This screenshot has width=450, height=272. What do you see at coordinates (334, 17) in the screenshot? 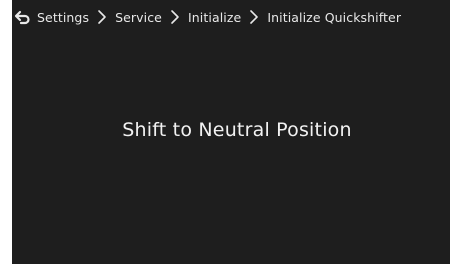
I see `breadcrumb-item-initialize-quickshifter: Initialize Quickshifter` at bounding box center [334, 17].